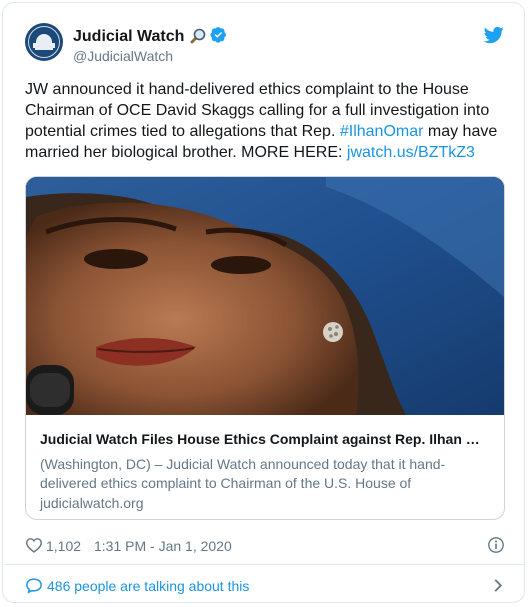 The image size is (529, 607). What do you see at coordinates (163, 546) in the screenshot?
I see `tweet-timestamp: 1:31 PM - Jan 1, 2020` at bounding box center [163, 546].